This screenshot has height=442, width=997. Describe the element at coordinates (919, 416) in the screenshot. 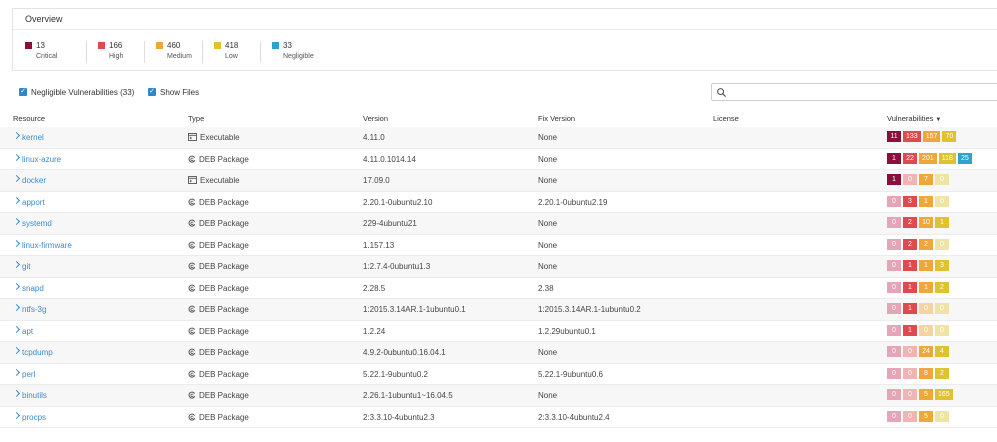

I see `vulnerability-badges: 0050` at that location.